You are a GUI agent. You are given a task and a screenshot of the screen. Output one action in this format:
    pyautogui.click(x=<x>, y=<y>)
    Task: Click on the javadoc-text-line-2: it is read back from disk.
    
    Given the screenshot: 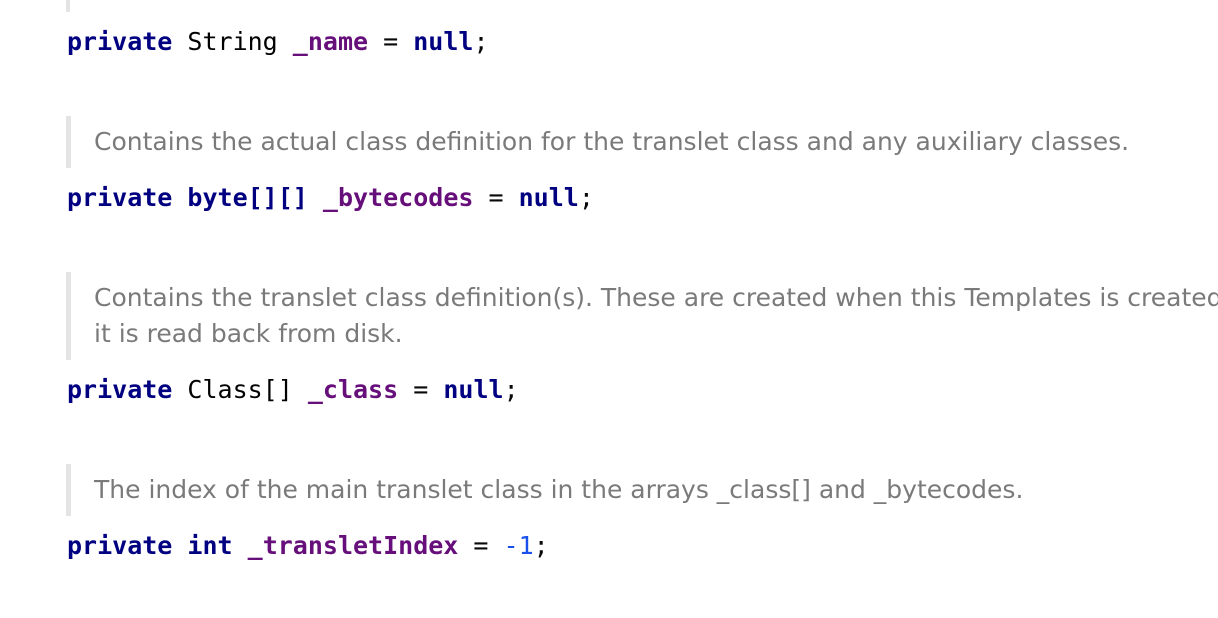 What is the action you would take?
    pyautogui.click(x=248, y=333)
    